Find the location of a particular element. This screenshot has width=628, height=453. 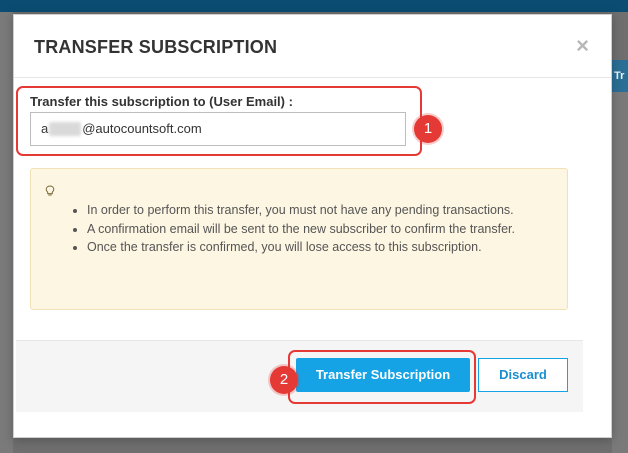

annotation-marker-2: 2 is located at coordinates (284, 380).